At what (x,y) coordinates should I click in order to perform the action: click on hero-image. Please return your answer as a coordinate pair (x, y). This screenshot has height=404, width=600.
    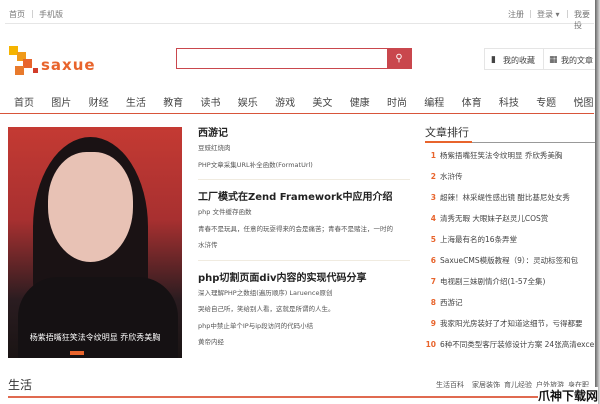
    Looking at the image, I should click on (90, 207).